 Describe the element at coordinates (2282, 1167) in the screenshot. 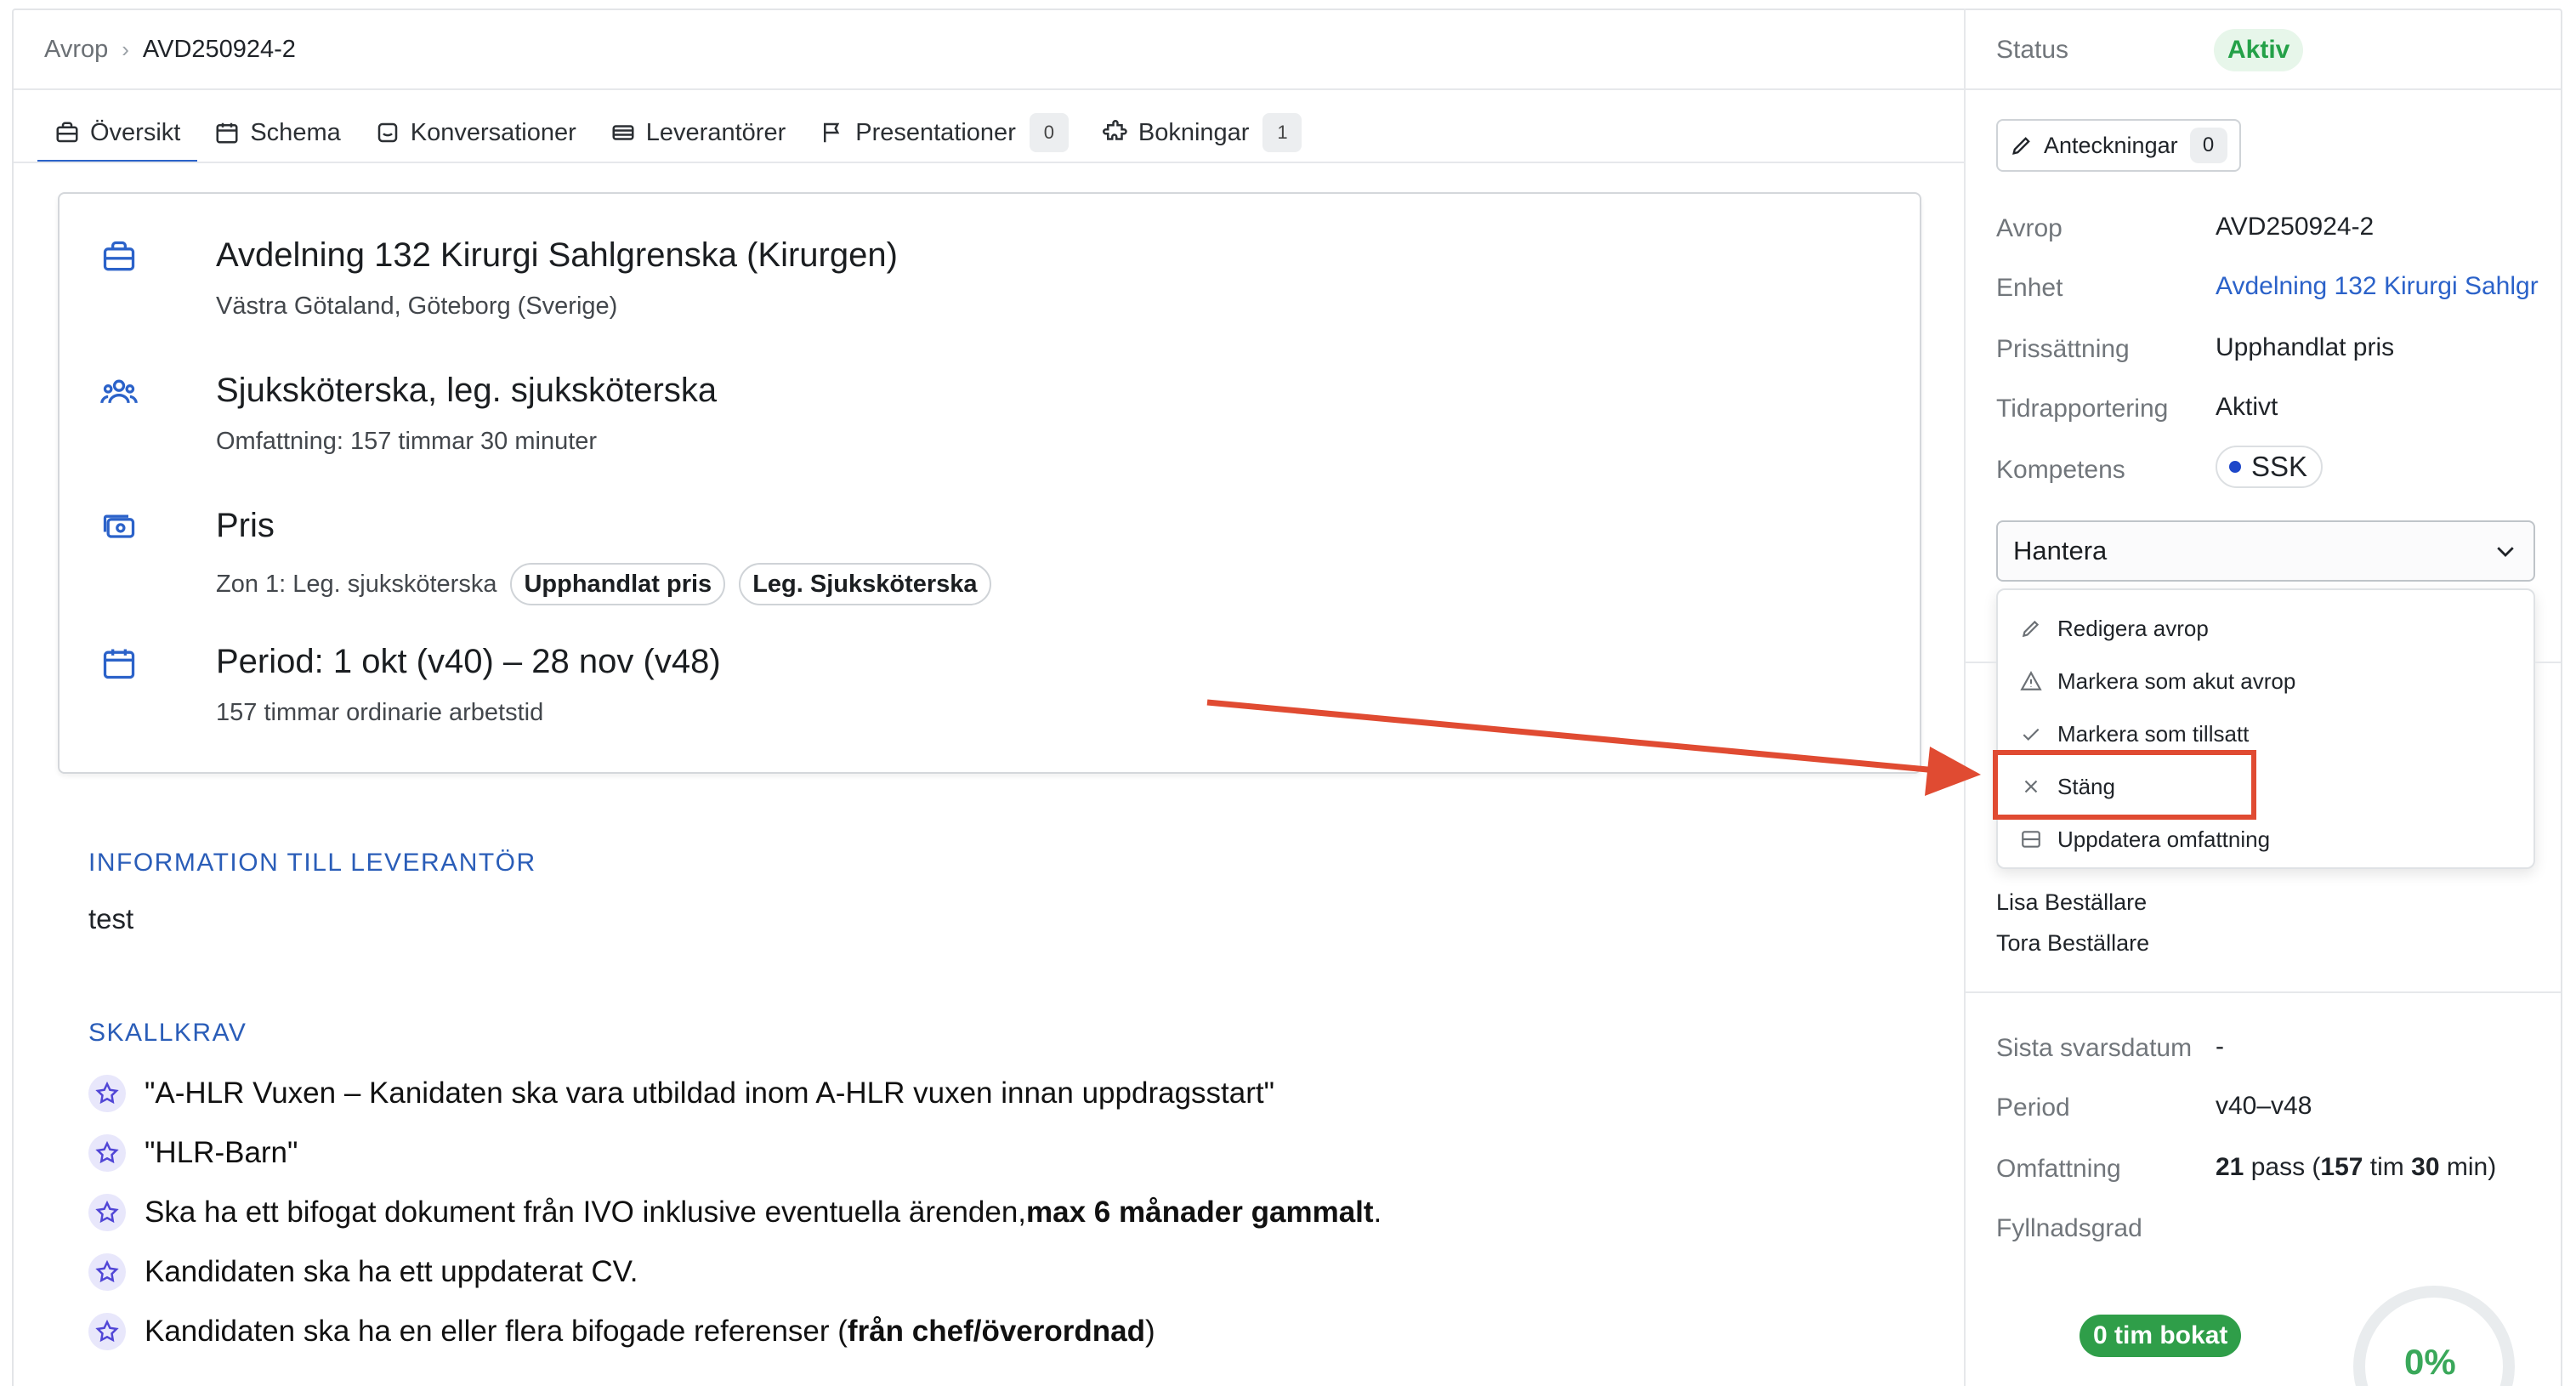

I see `omf-pass-unit: pass (` at that location.